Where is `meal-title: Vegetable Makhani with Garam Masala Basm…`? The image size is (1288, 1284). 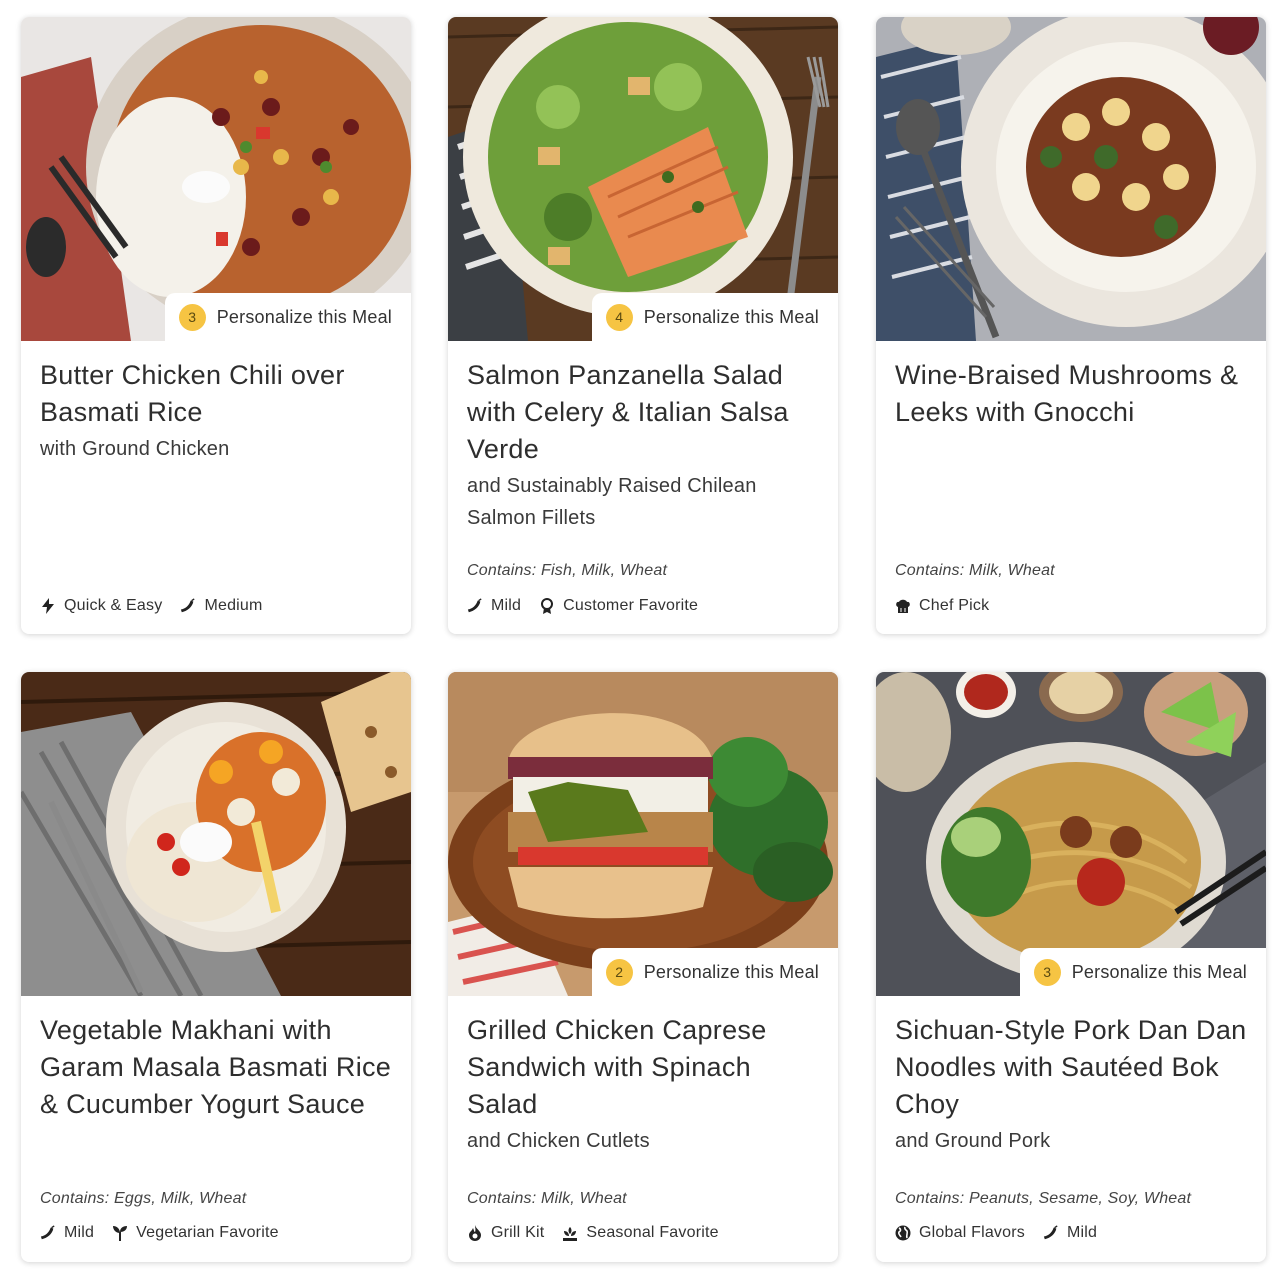 meal-title: Vegetable Makhani with Garam Masala Basm… is located at coordinates (216, 1067).